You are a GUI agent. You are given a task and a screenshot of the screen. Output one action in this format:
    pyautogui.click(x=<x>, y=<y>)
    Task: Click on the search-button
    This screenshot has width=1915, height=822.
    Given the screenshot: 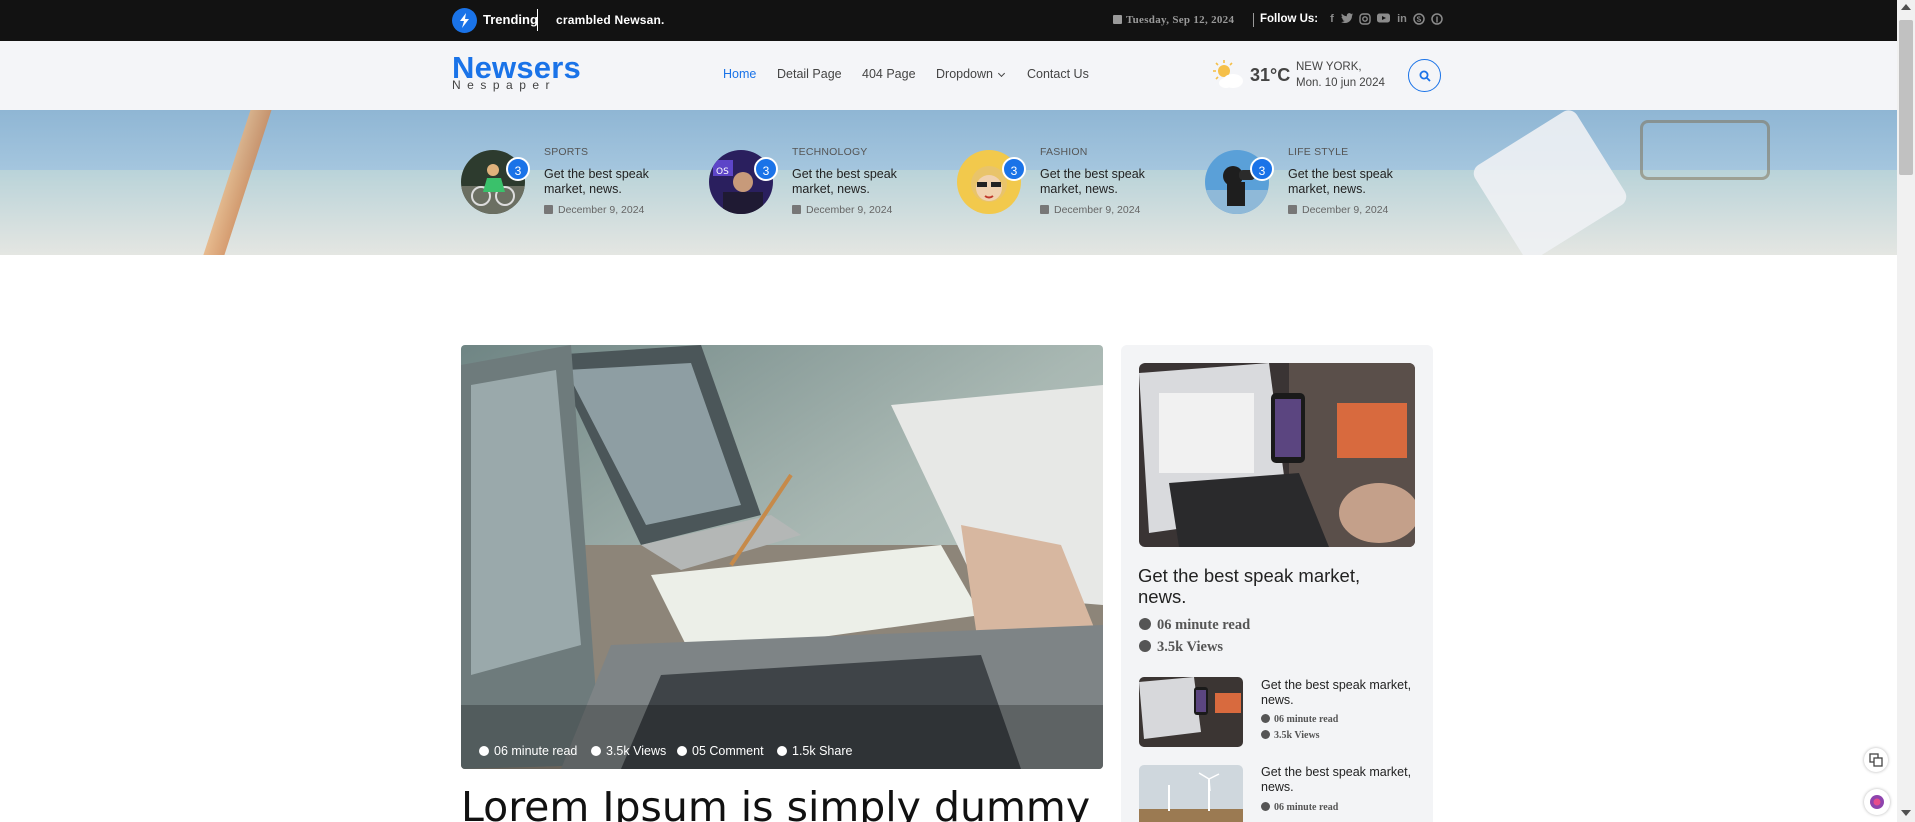 What is the action you would take?
    pyautogui.click(x=1424, y=75)
    